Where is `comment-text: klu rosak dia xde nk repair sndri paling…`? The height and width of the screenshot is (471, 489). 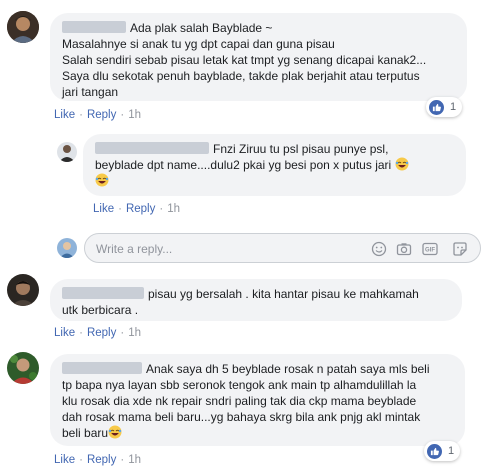
comment-text: klu rosak dia xde nk repair sndri paling… is located at coordinates (239, 401).